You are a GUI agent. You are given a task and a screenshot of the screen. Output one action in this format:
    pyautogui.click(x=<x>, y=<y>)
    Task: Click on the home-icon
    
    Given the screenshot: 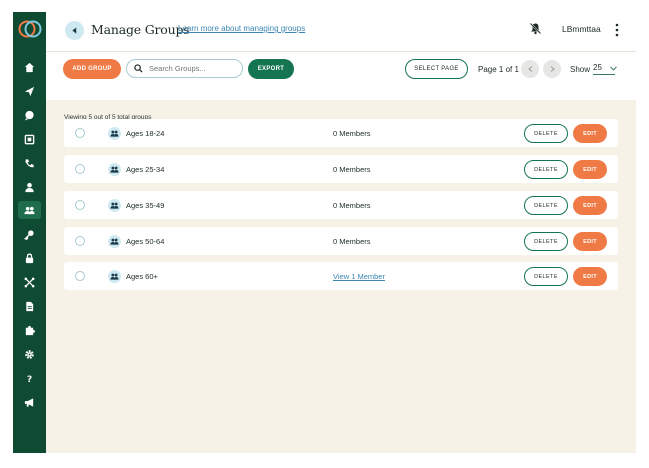 What is the action you would take?
    pyautogui.click(x=29, y=67)
    